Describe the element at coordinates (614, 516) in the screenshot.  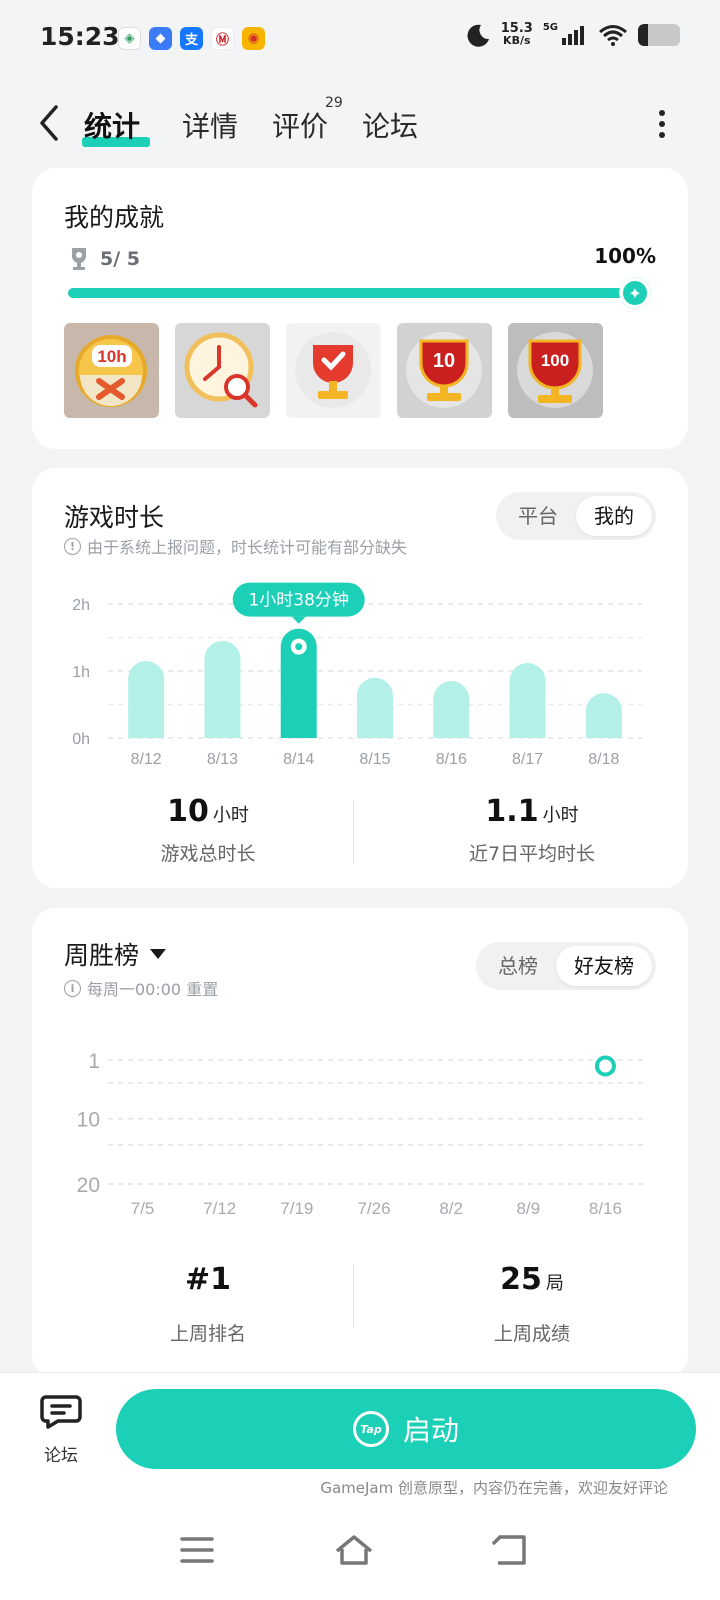
I see `segment-mine: 我的` at that location.